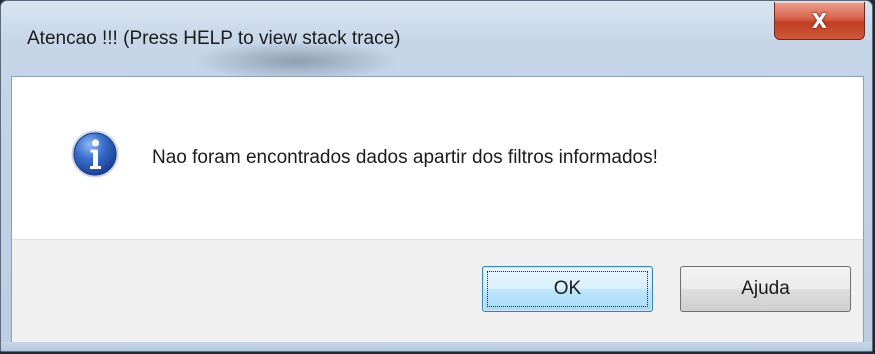 The width and height of the screenshot is (875, 354). I want to click on close-button: X, so click(819, 21).